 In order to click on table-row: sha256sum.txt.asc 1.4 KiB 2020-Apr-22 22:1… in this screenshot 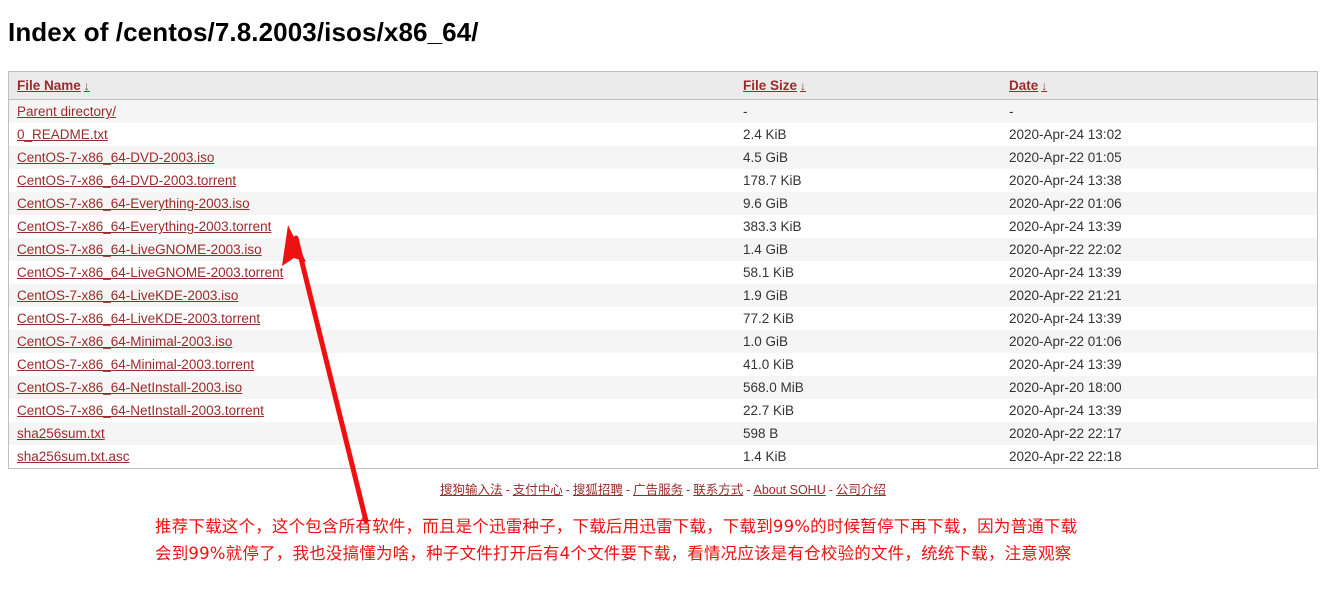, I will do `click(663, 456)`.